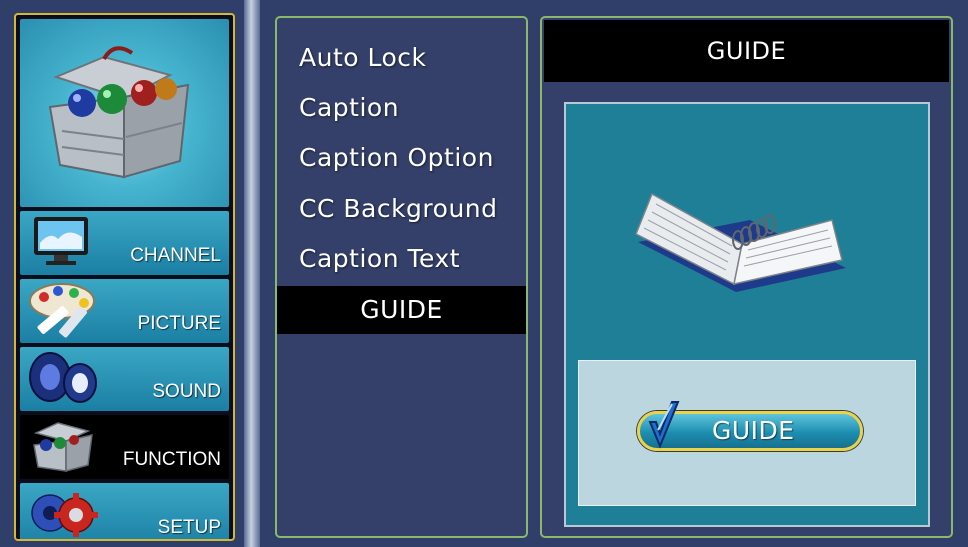  I want to click on menu-item-caption-option: Caption Option, so click(401, 158).